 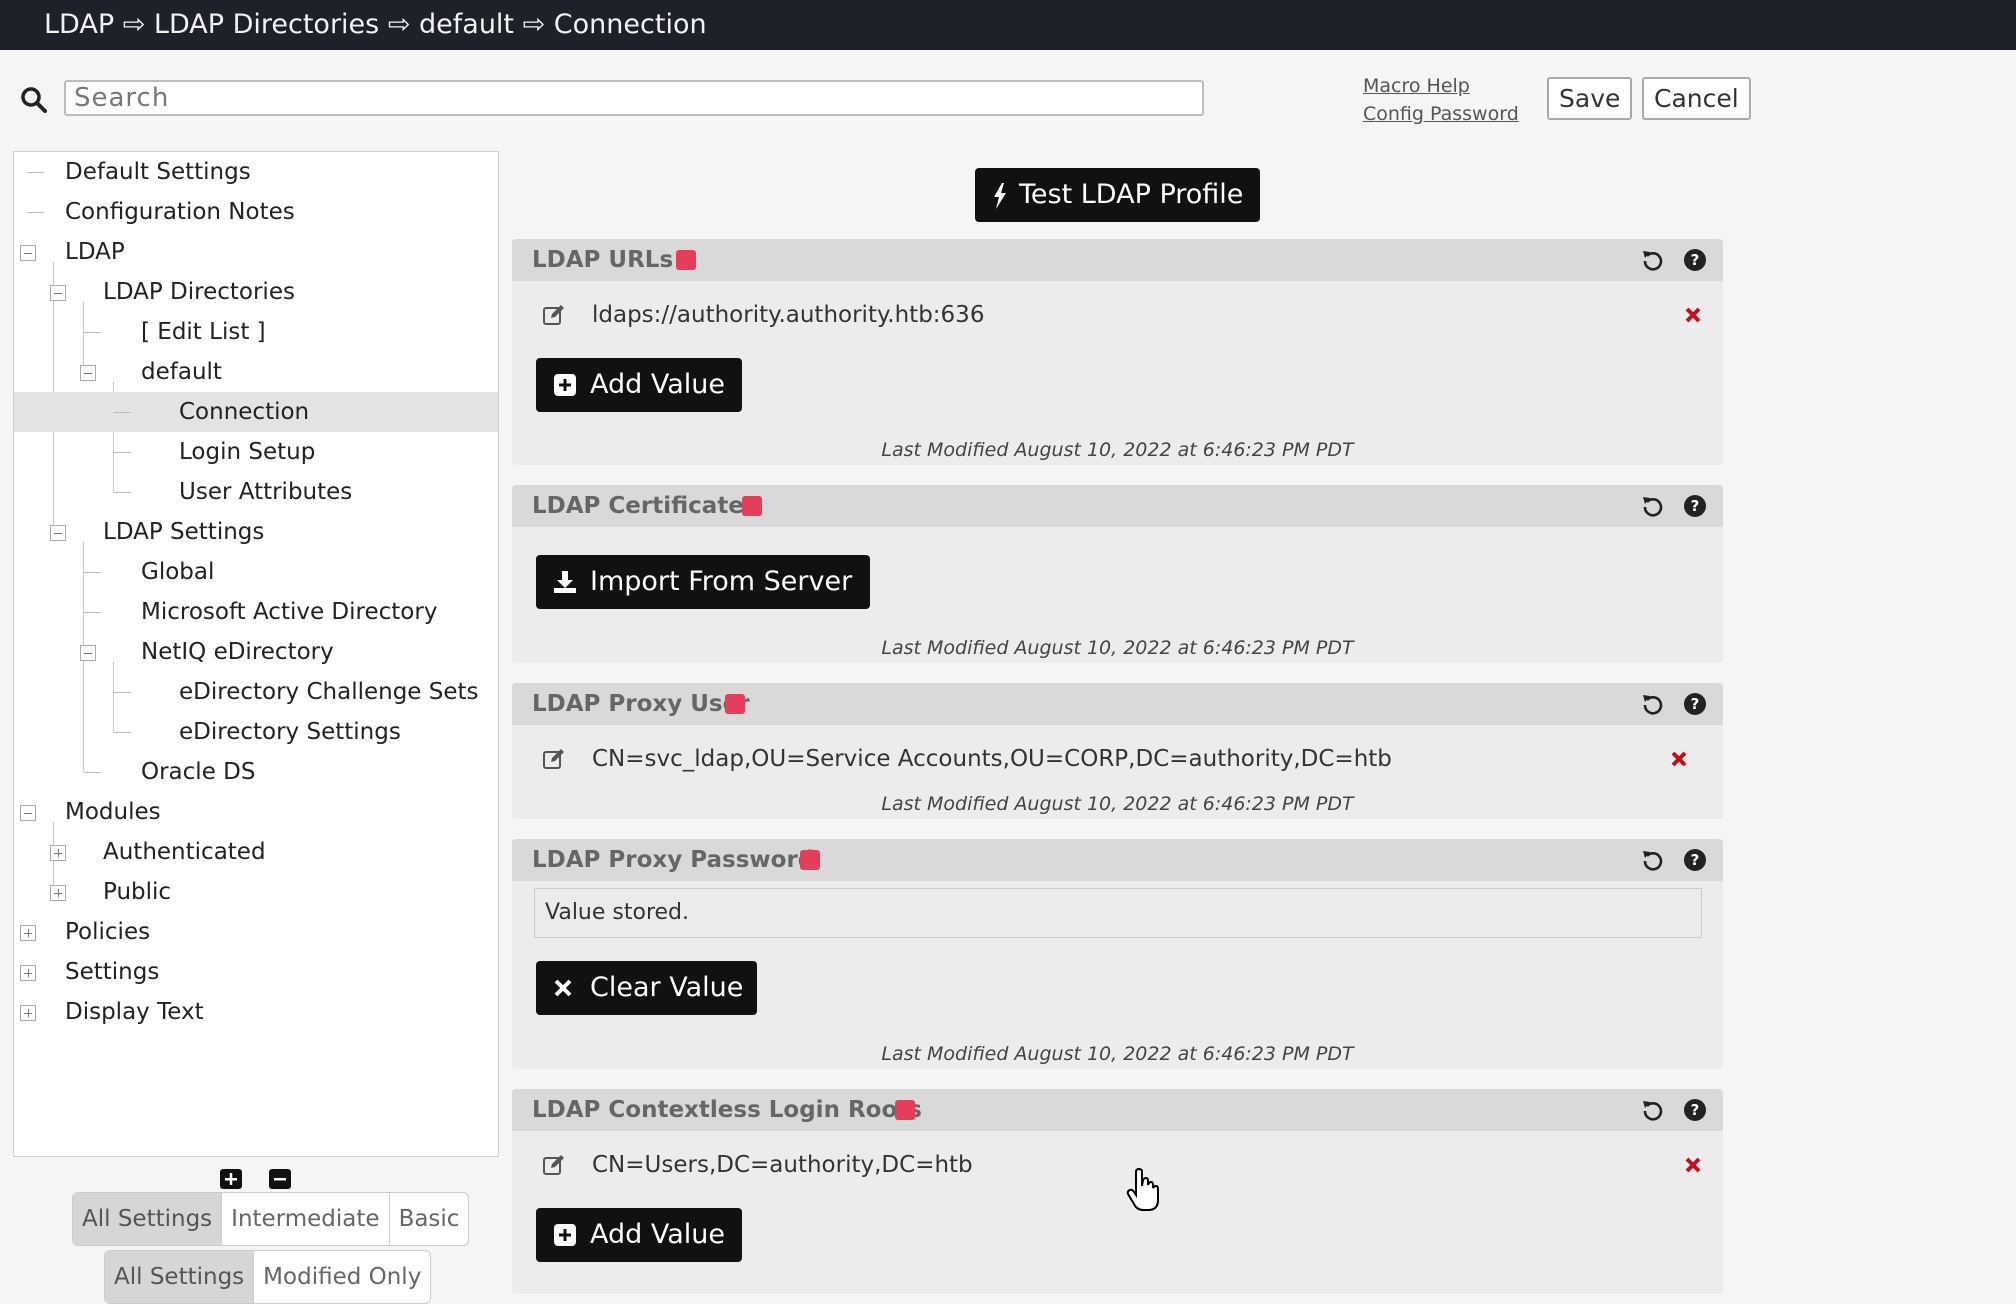 I want to click on tree-item-label: eDirectory Settings, so click(x=290, y=732).